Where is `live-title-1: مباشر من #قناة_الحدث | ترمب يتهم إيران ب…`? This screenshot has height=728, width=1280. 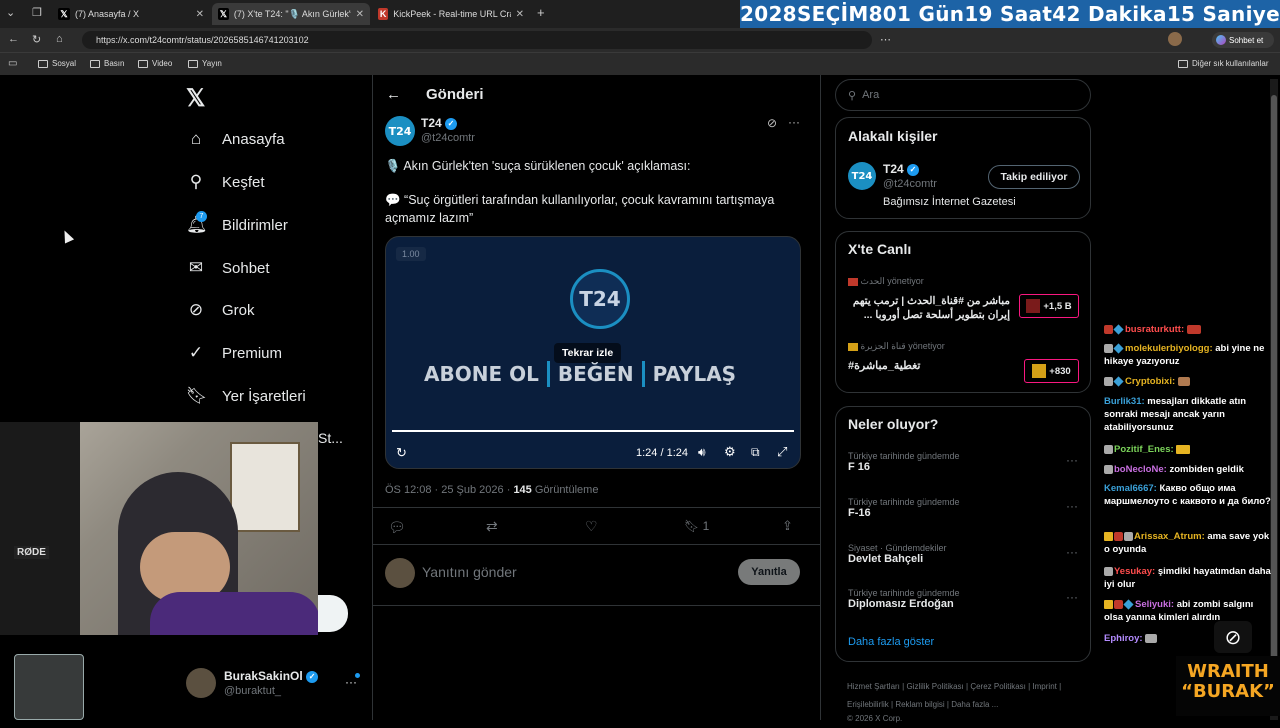 live-title-1: مباشر من #قناة_الحدث | ترمب يتهم إيران ب… is located at coordinates (929, 308).